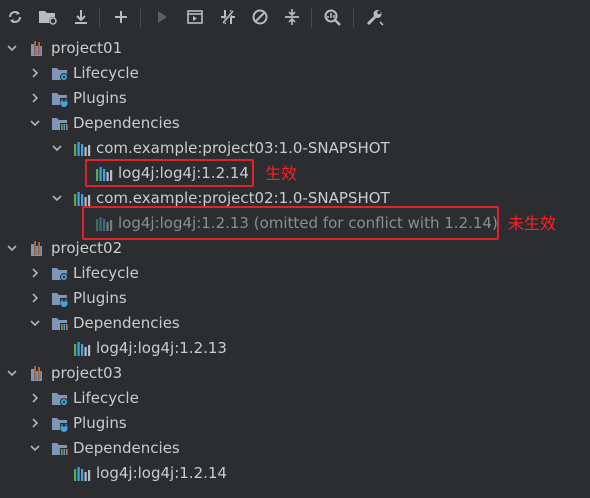 The height and width of the screenshot is (498, 590). I want to click on download-icon, so click(81, 17).